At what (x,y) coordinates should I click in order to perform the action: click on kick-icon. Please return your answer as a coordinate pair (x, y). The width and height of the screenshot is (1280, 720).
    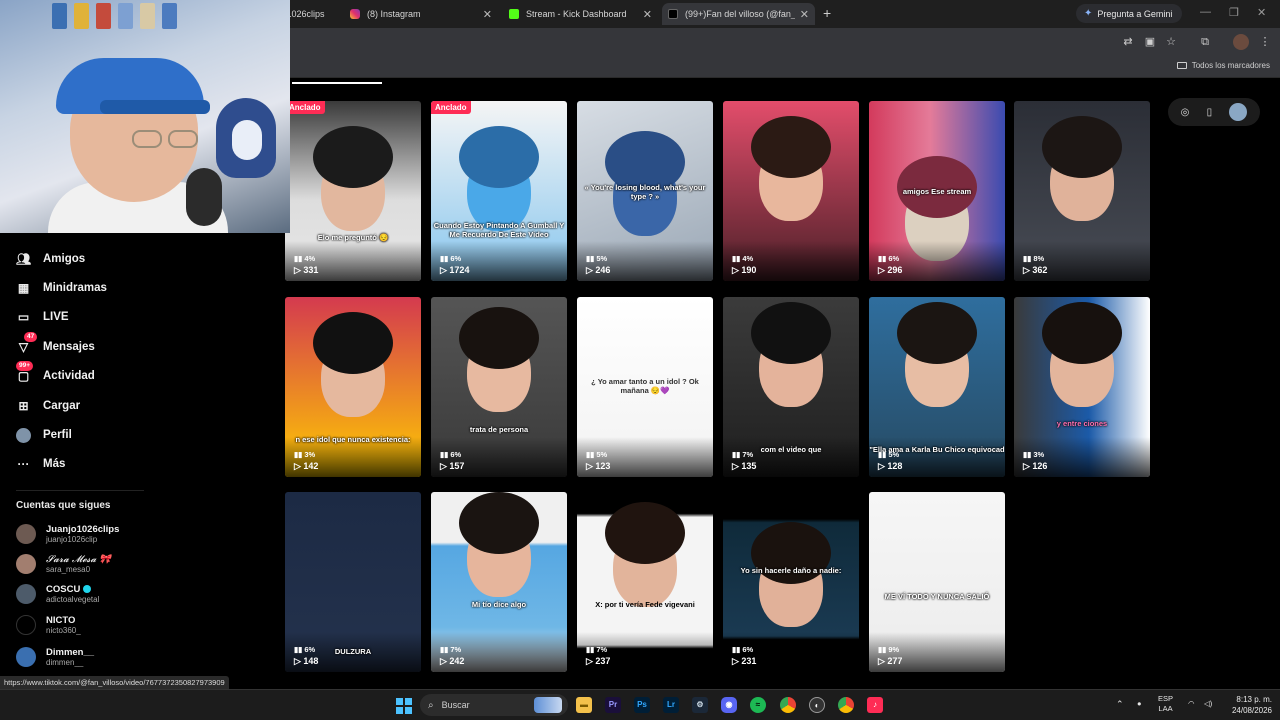
    Looking at the image, I should click on (514, 14).